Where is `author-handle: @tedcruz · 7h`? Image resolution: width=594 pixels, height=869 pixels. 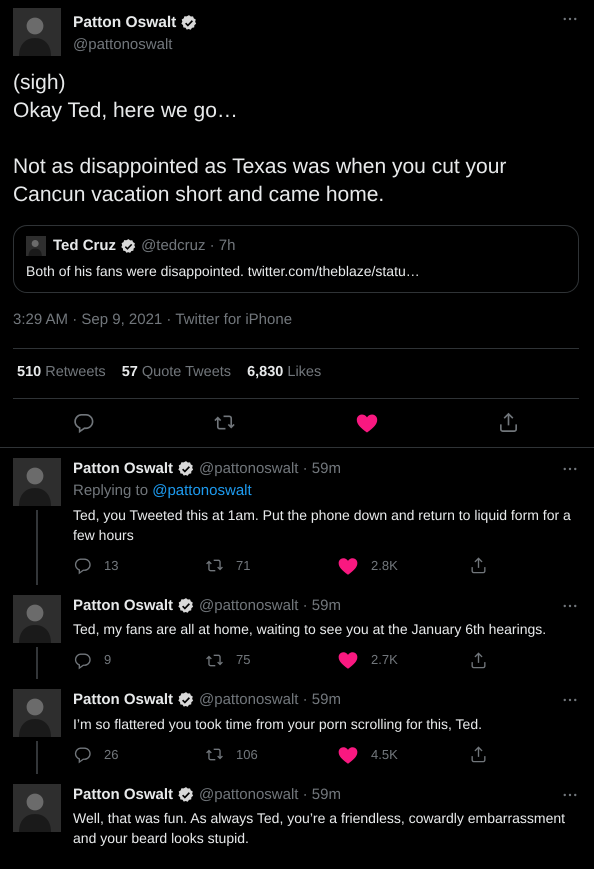 author-handle: @tedcruz · 7h is located at coordinates (188, 246).